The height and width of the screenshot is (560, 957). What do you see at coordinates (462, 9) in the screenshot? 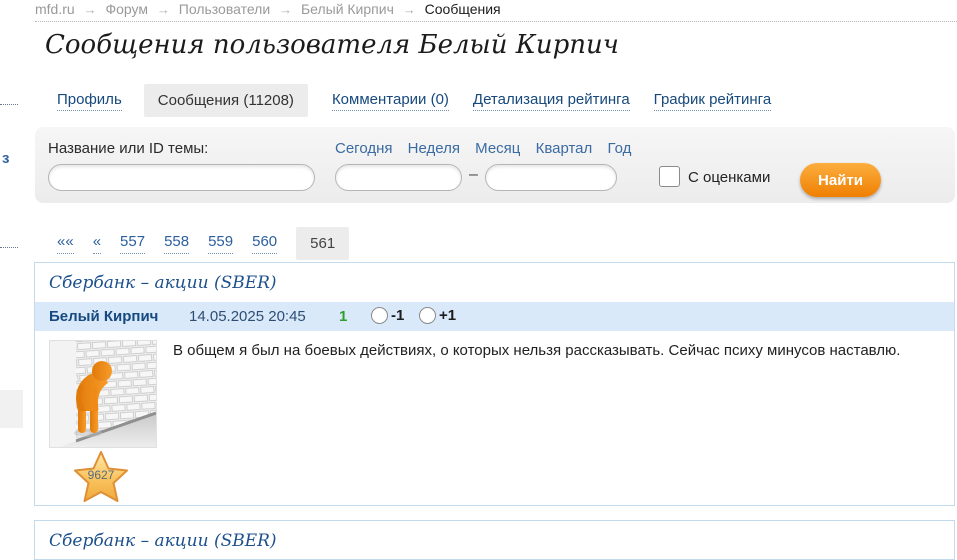
I see `breadcrumb-item-messages: Сообщения` at bounding box center [462, 9].